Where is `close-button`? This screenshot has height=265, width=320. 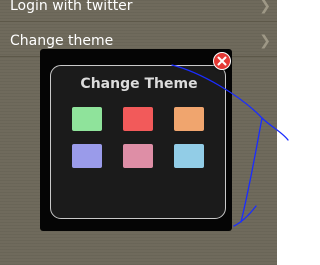
close-button is located at coordinates (222, 61).